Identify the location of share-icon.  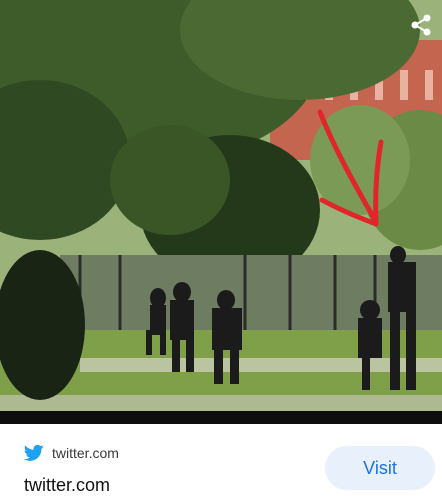
(421, 25).